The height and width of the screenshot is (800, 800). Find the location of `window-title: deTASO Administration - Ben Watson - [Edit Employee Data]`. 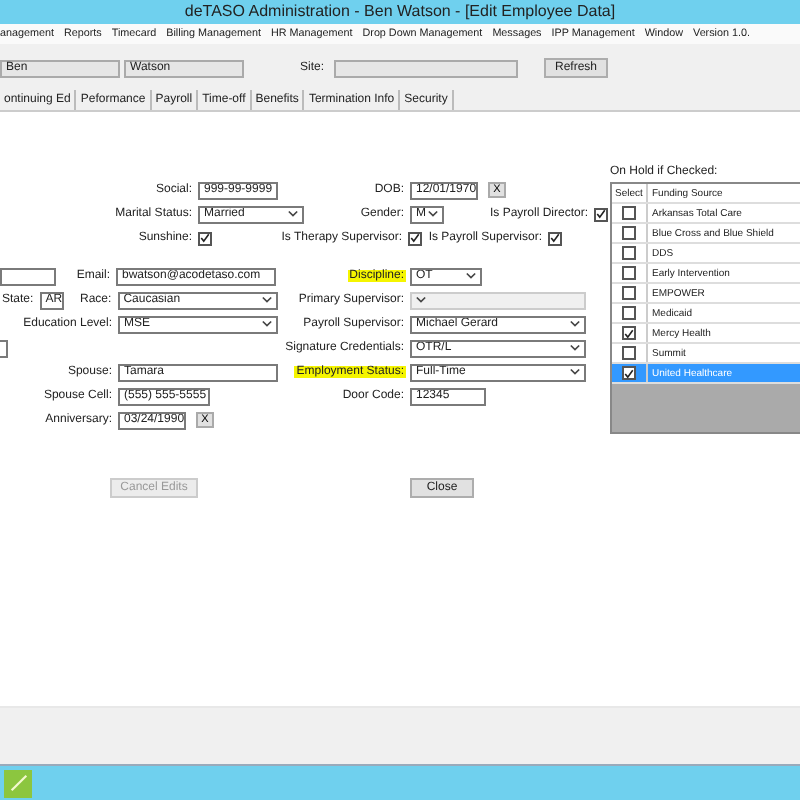

window-title: deTASO Administration - Ben Watson - [Edit Employee Data] is located at coordinates (400, 12).